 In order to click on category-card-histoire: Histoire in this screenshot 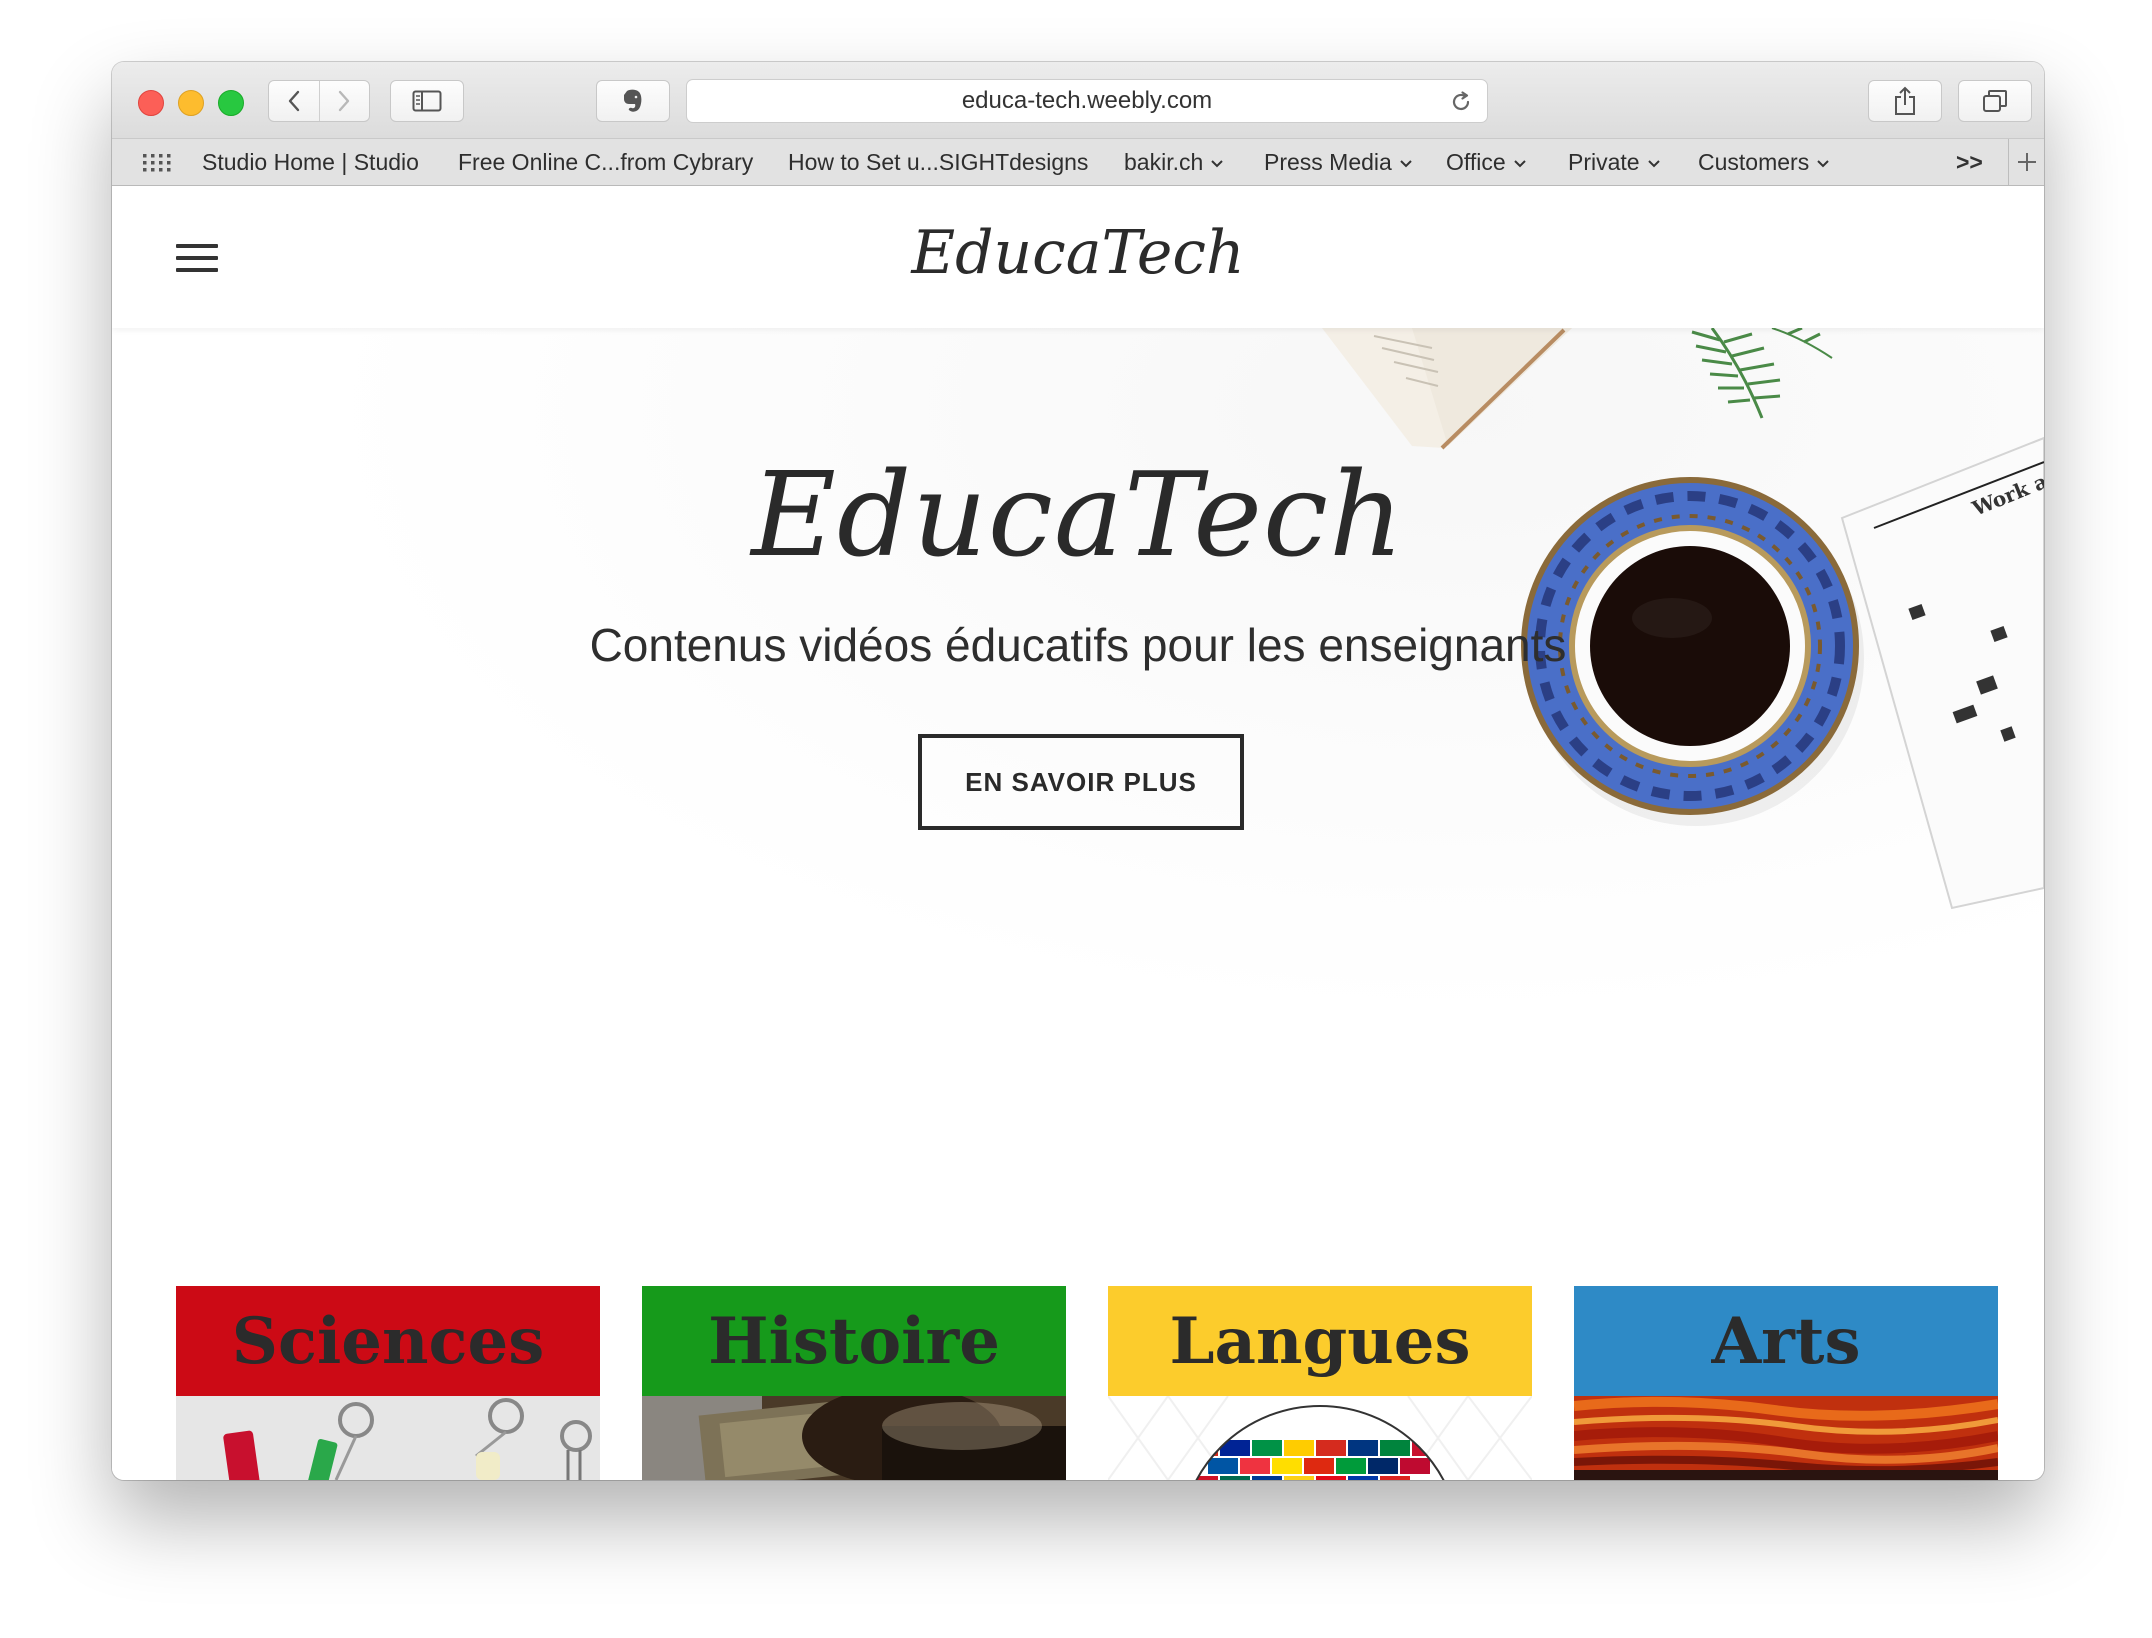, I will do `click(854, 1383)`.